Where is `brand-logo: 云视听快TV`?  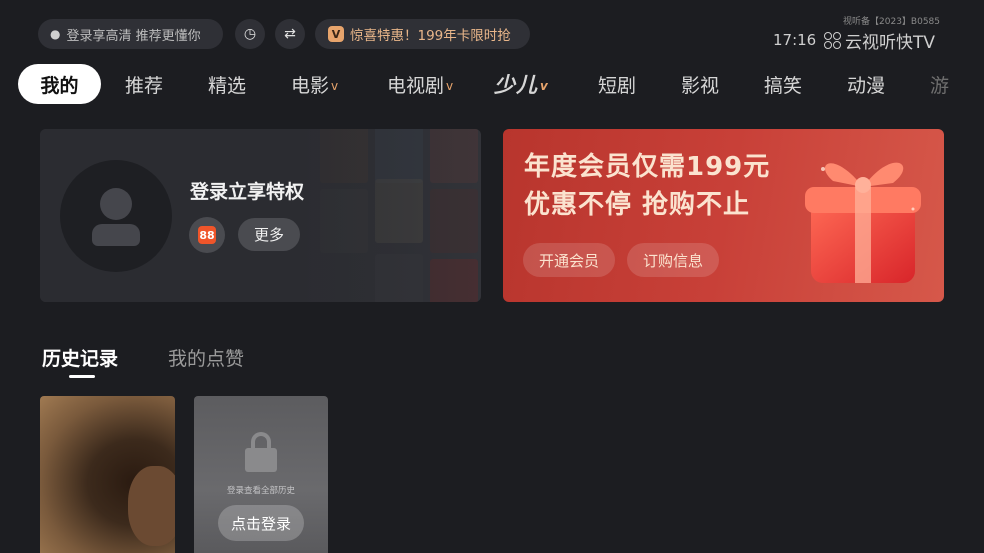 brand-logo: 云视听快TV is located at coordinates (879, 40).